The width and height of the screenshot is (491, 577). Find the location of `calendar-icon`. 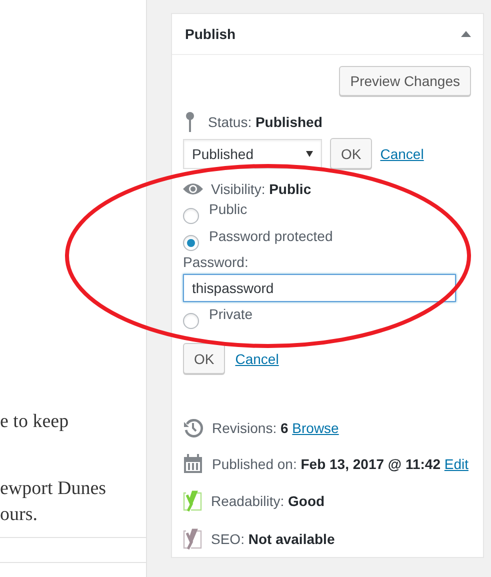

calendar-icon is located at coordinates (193, 464).